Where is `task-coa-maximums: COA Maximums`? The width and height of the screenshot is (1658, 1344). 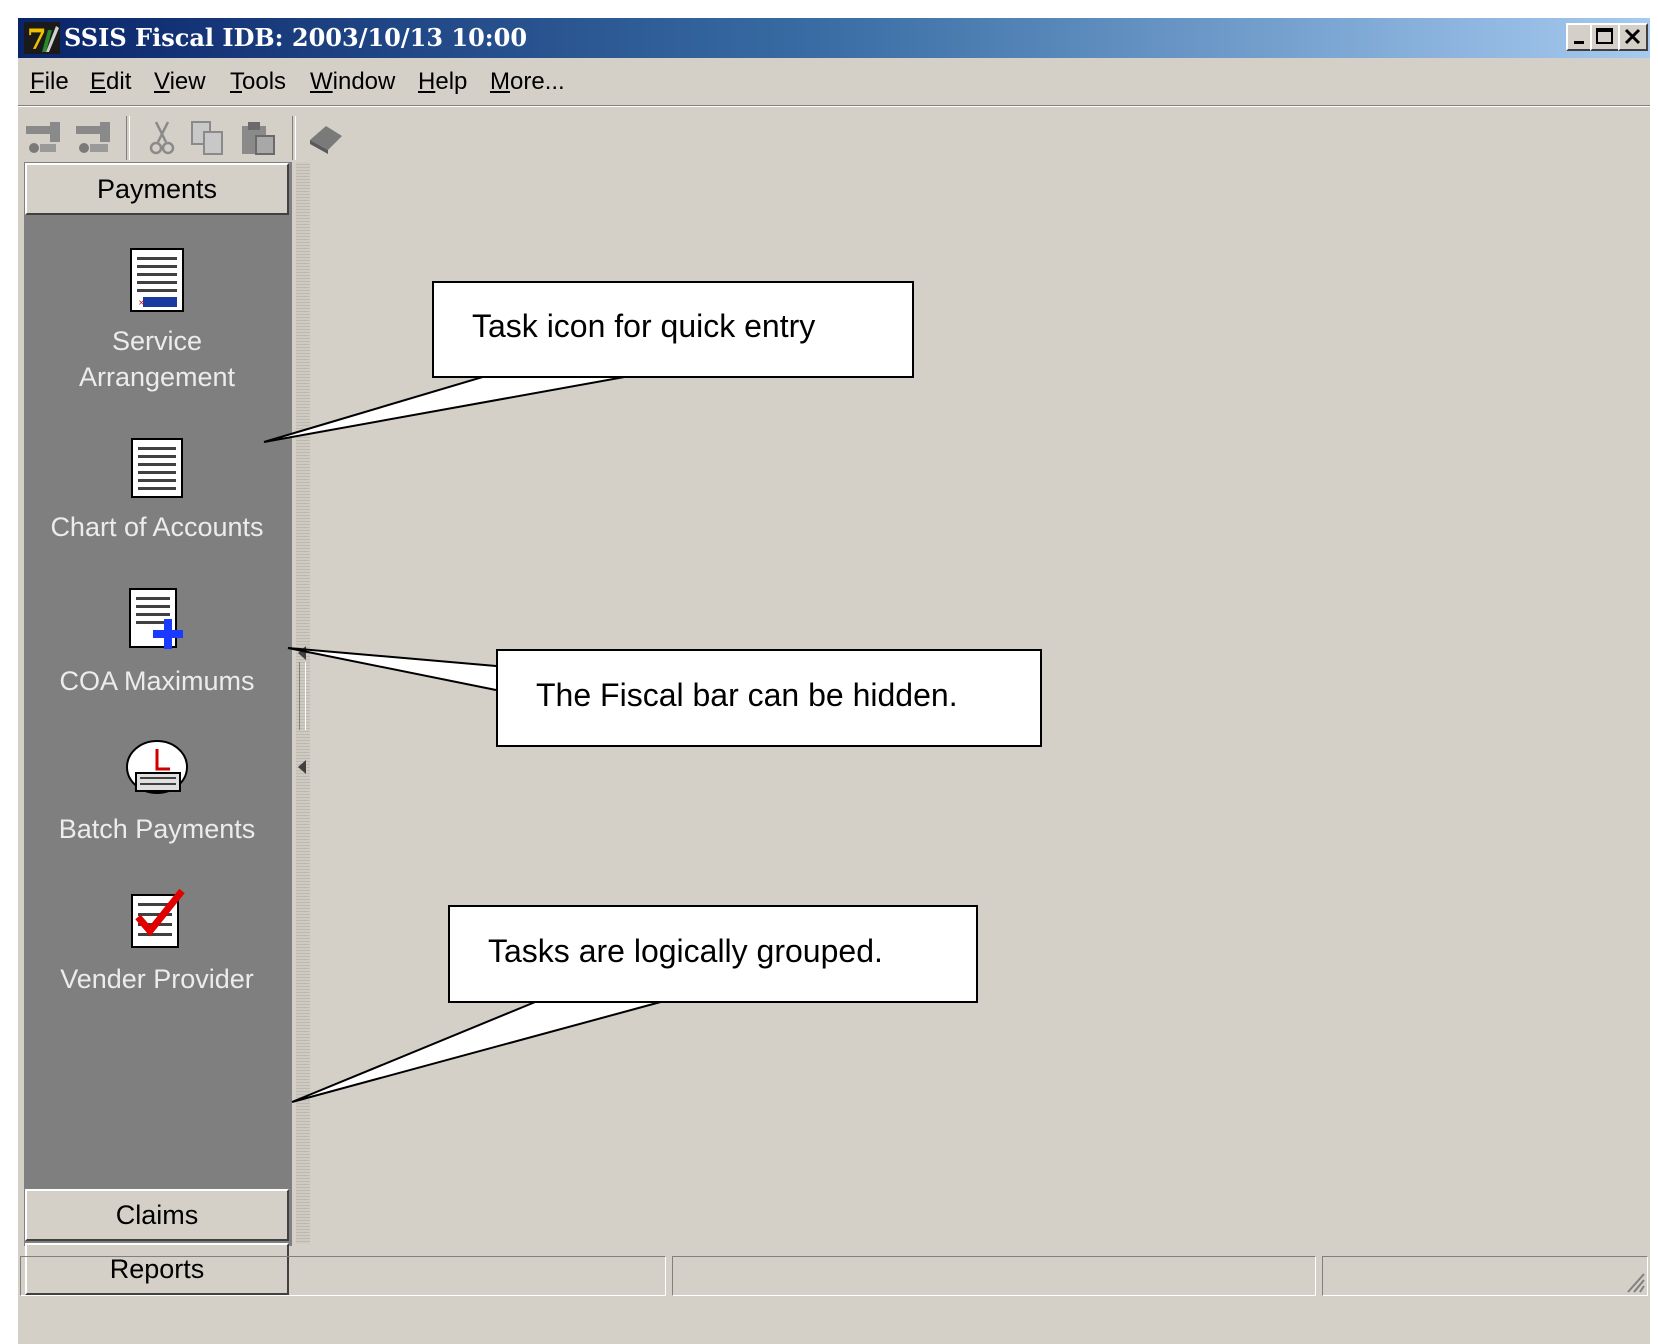
task-coa-maximums: COA Maximums is located at coordinates (157, 643).